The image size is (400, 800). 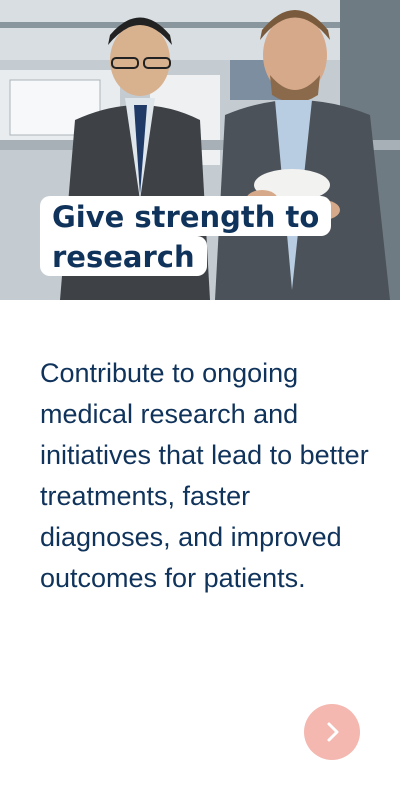 I want to click on headline: Give strength to research, so click(x=186, y=236).